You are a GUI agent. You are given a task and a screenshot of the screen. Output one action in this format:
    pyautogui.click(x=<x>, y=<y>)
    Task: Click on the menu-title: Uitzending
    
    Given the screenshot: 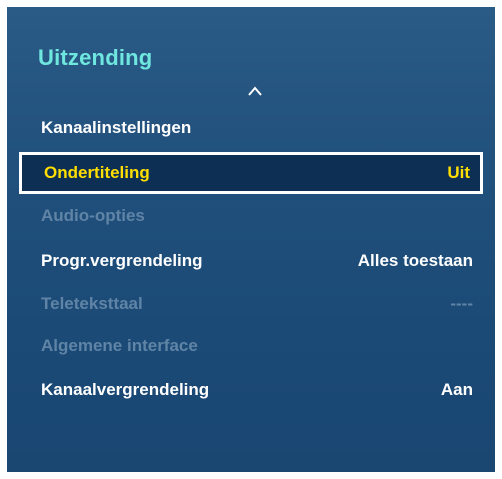 What is the action you would take?
    pyautogui.click(x=95, y=57)
    